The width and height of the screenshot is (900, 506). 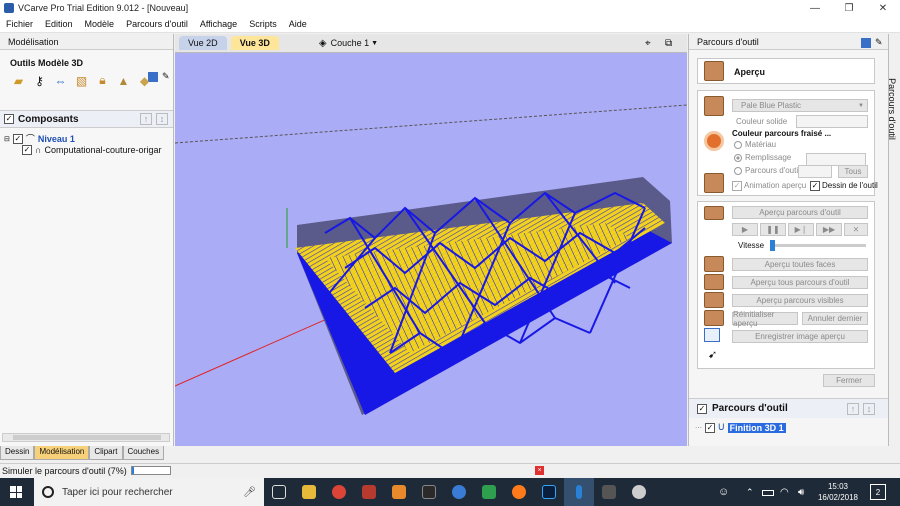 I want to click on battery-icon, so click(x=768, y=493).